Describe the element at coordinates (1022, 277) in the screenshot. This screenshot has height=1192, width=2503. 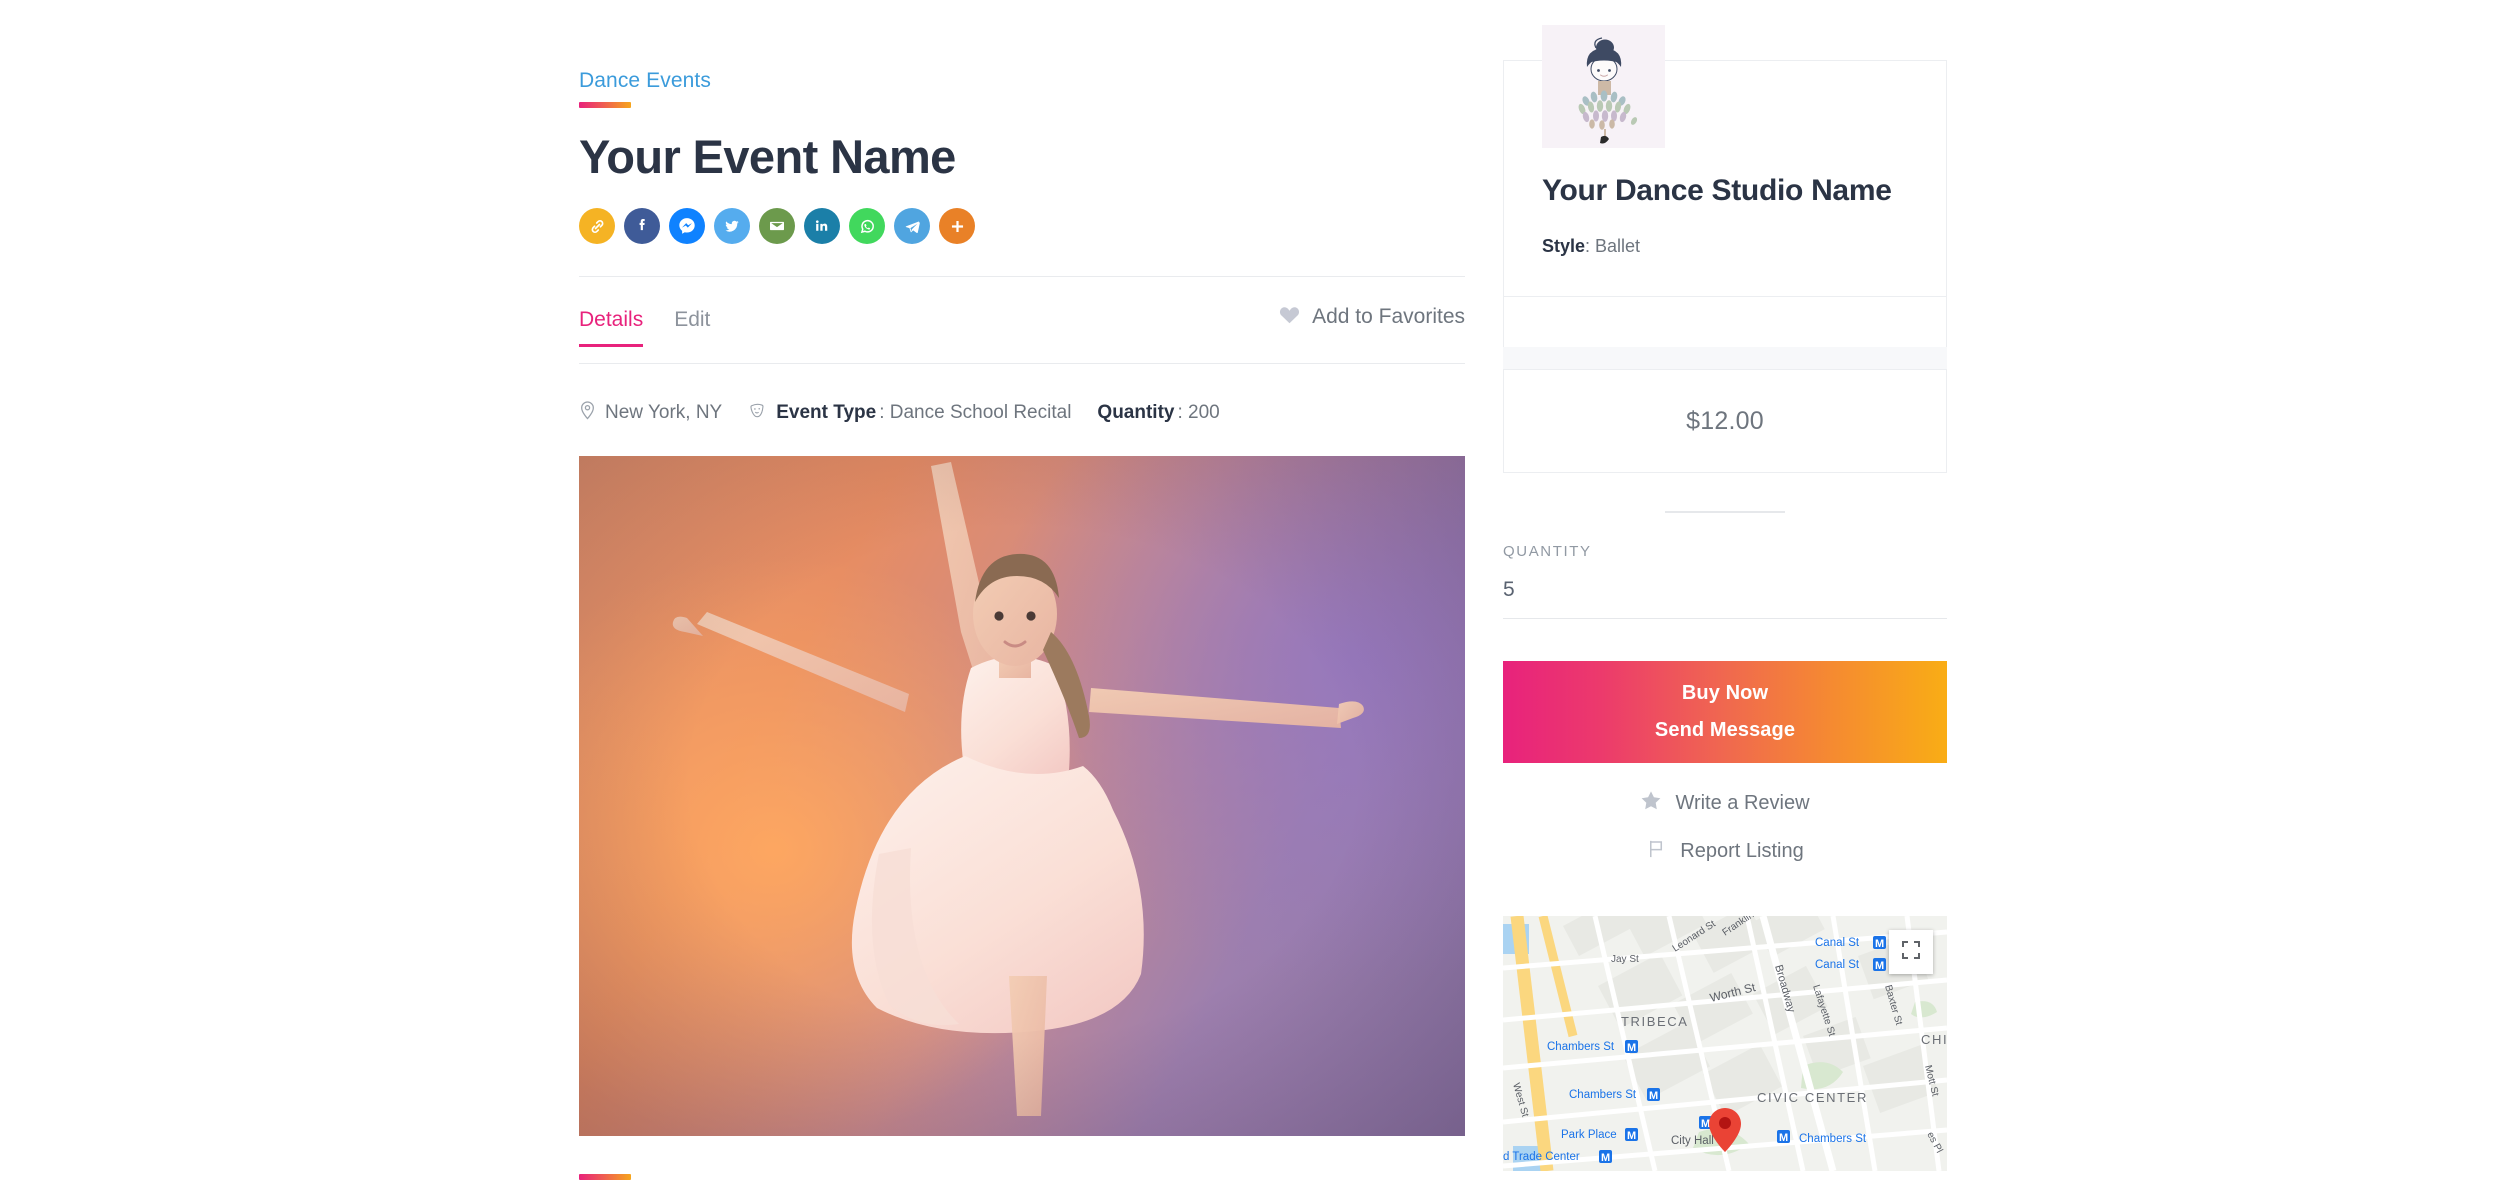
I see `share-divider` at that location.